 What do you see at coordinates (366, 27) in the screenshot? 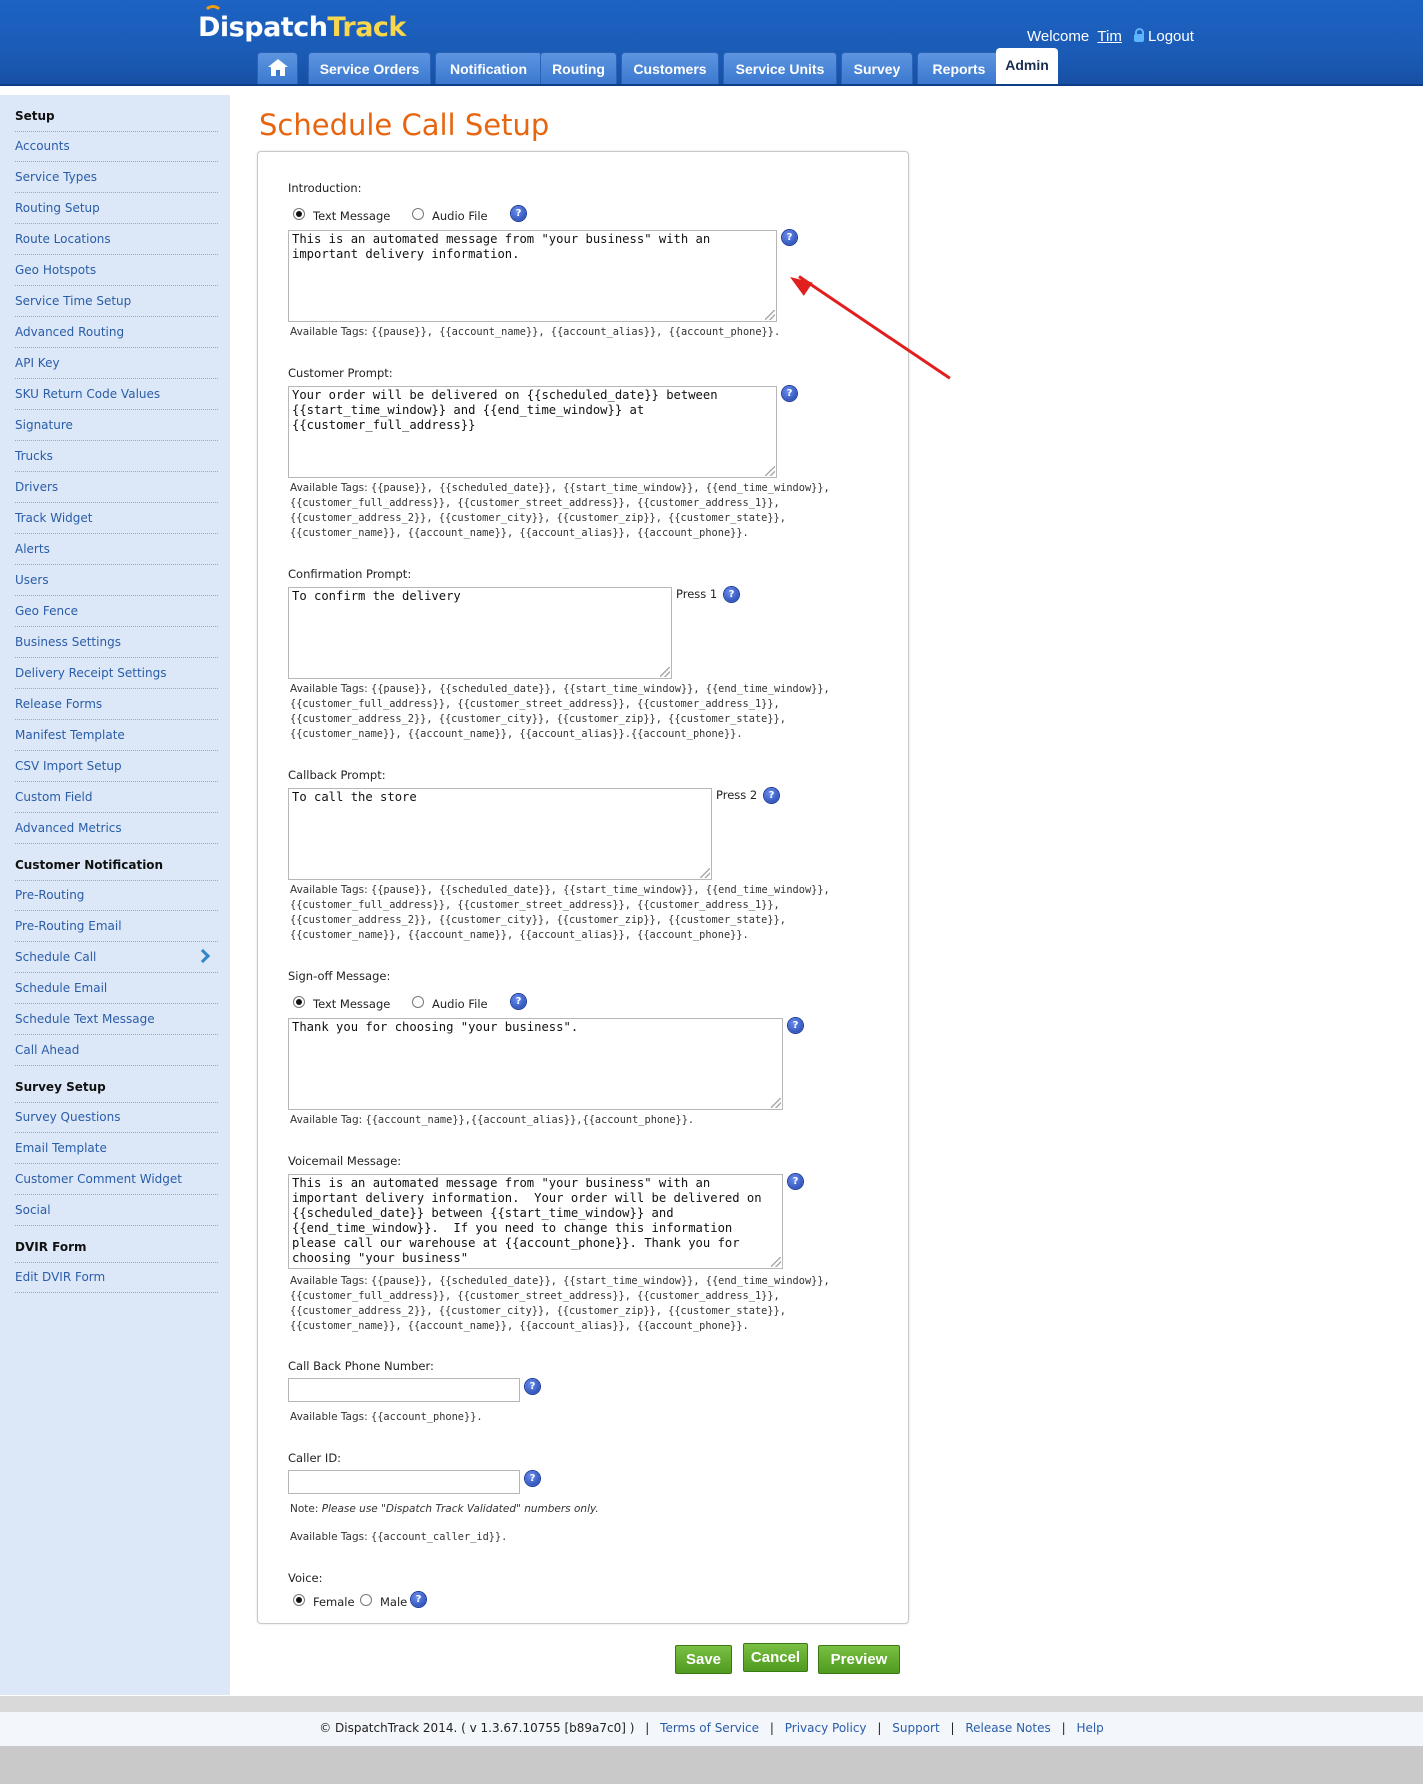
I see `logo-text-track: Track` at bounding box center [366, 27].